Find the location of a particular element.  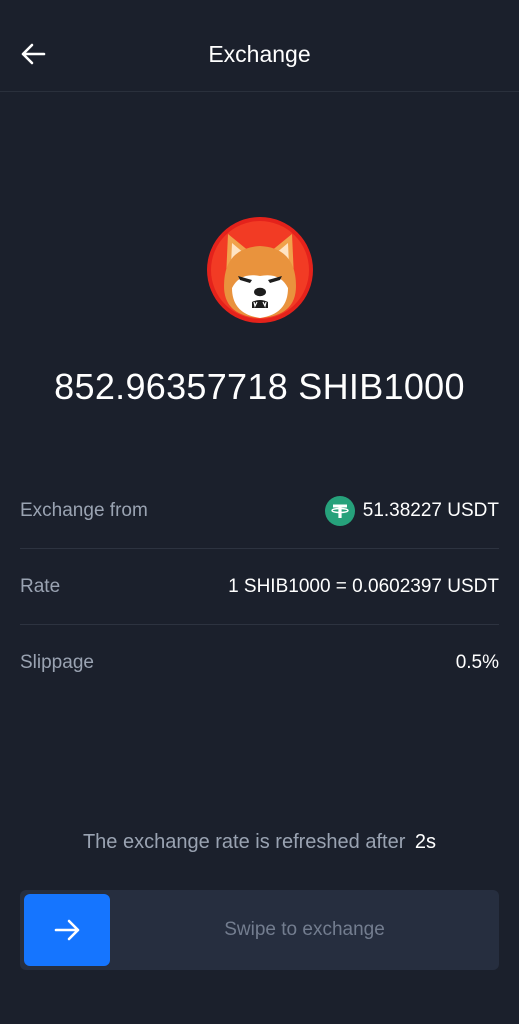

swipe-to-exchange-track: Swipe to exchange is located at coordinates (259, 930).